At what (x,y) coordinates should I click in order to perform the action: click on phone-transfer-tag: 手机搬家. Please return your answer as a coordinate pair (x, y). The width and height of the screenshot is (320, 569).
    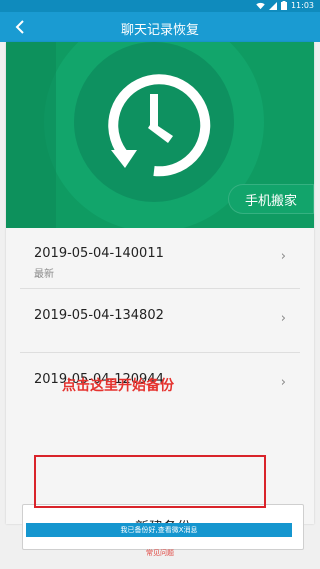
    Looking at the image, I should click on (271, 199).